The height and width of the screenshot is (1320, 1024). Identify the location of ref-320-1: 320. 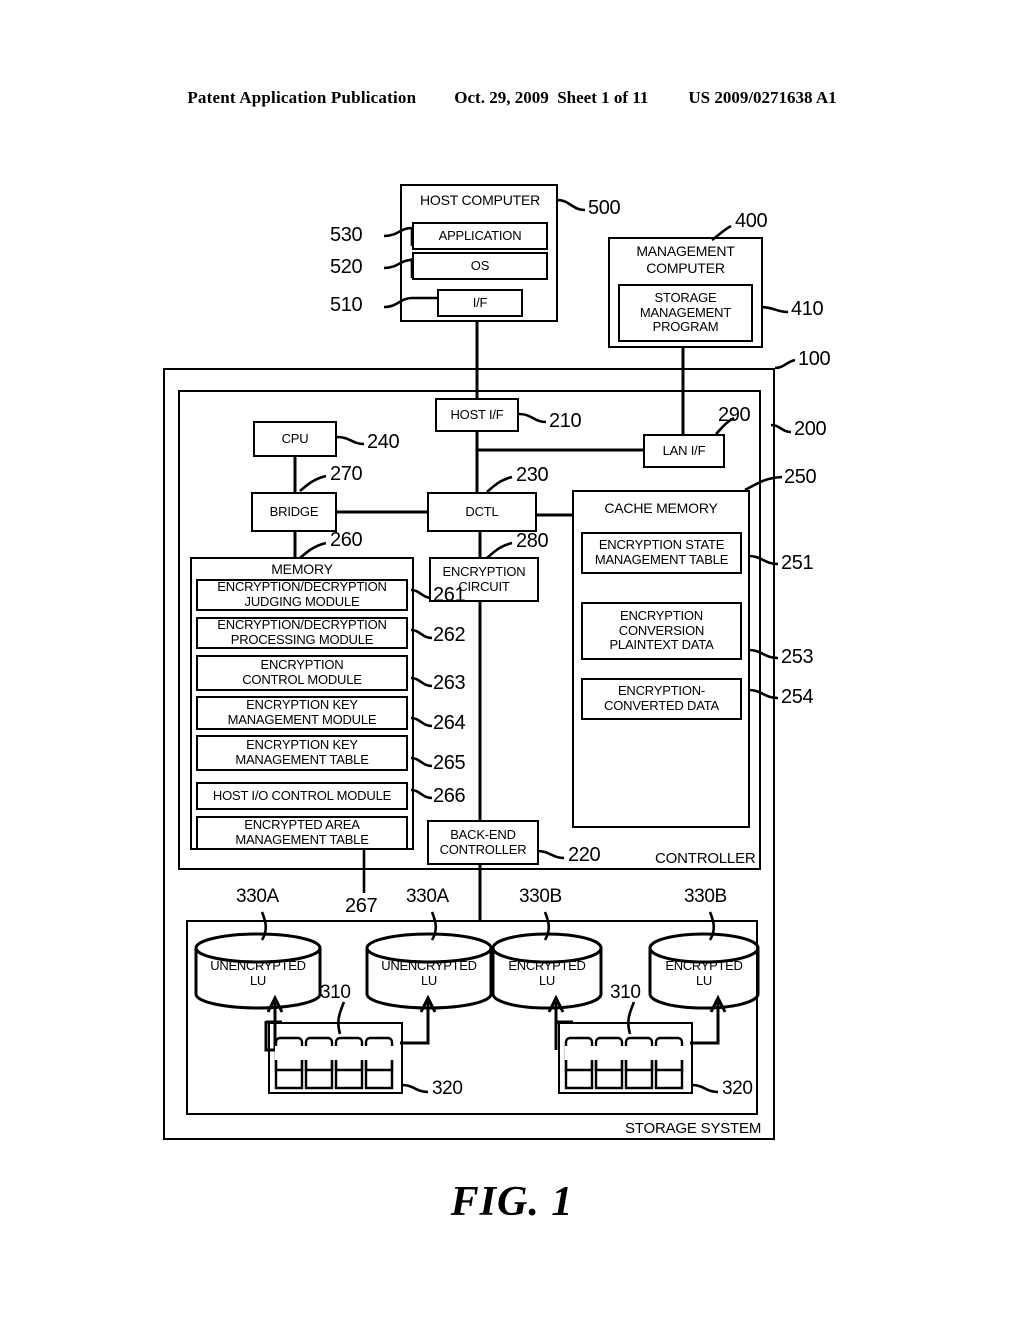
(737, 1088).